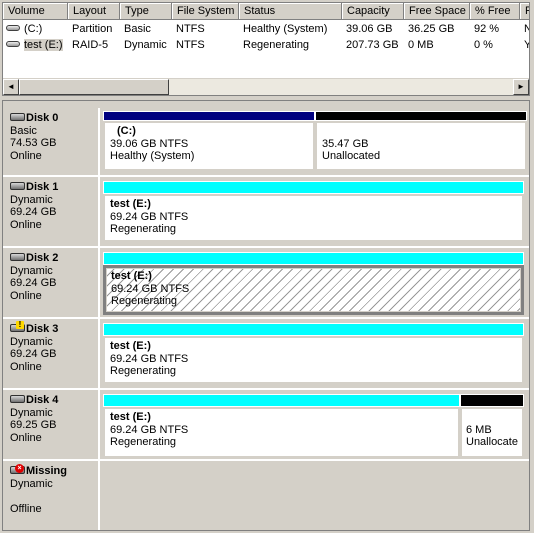 This screenshot has height=533, width=534. I want to click on disk-row-missing: × Missing Dynamic Offline, so click(266, 495).